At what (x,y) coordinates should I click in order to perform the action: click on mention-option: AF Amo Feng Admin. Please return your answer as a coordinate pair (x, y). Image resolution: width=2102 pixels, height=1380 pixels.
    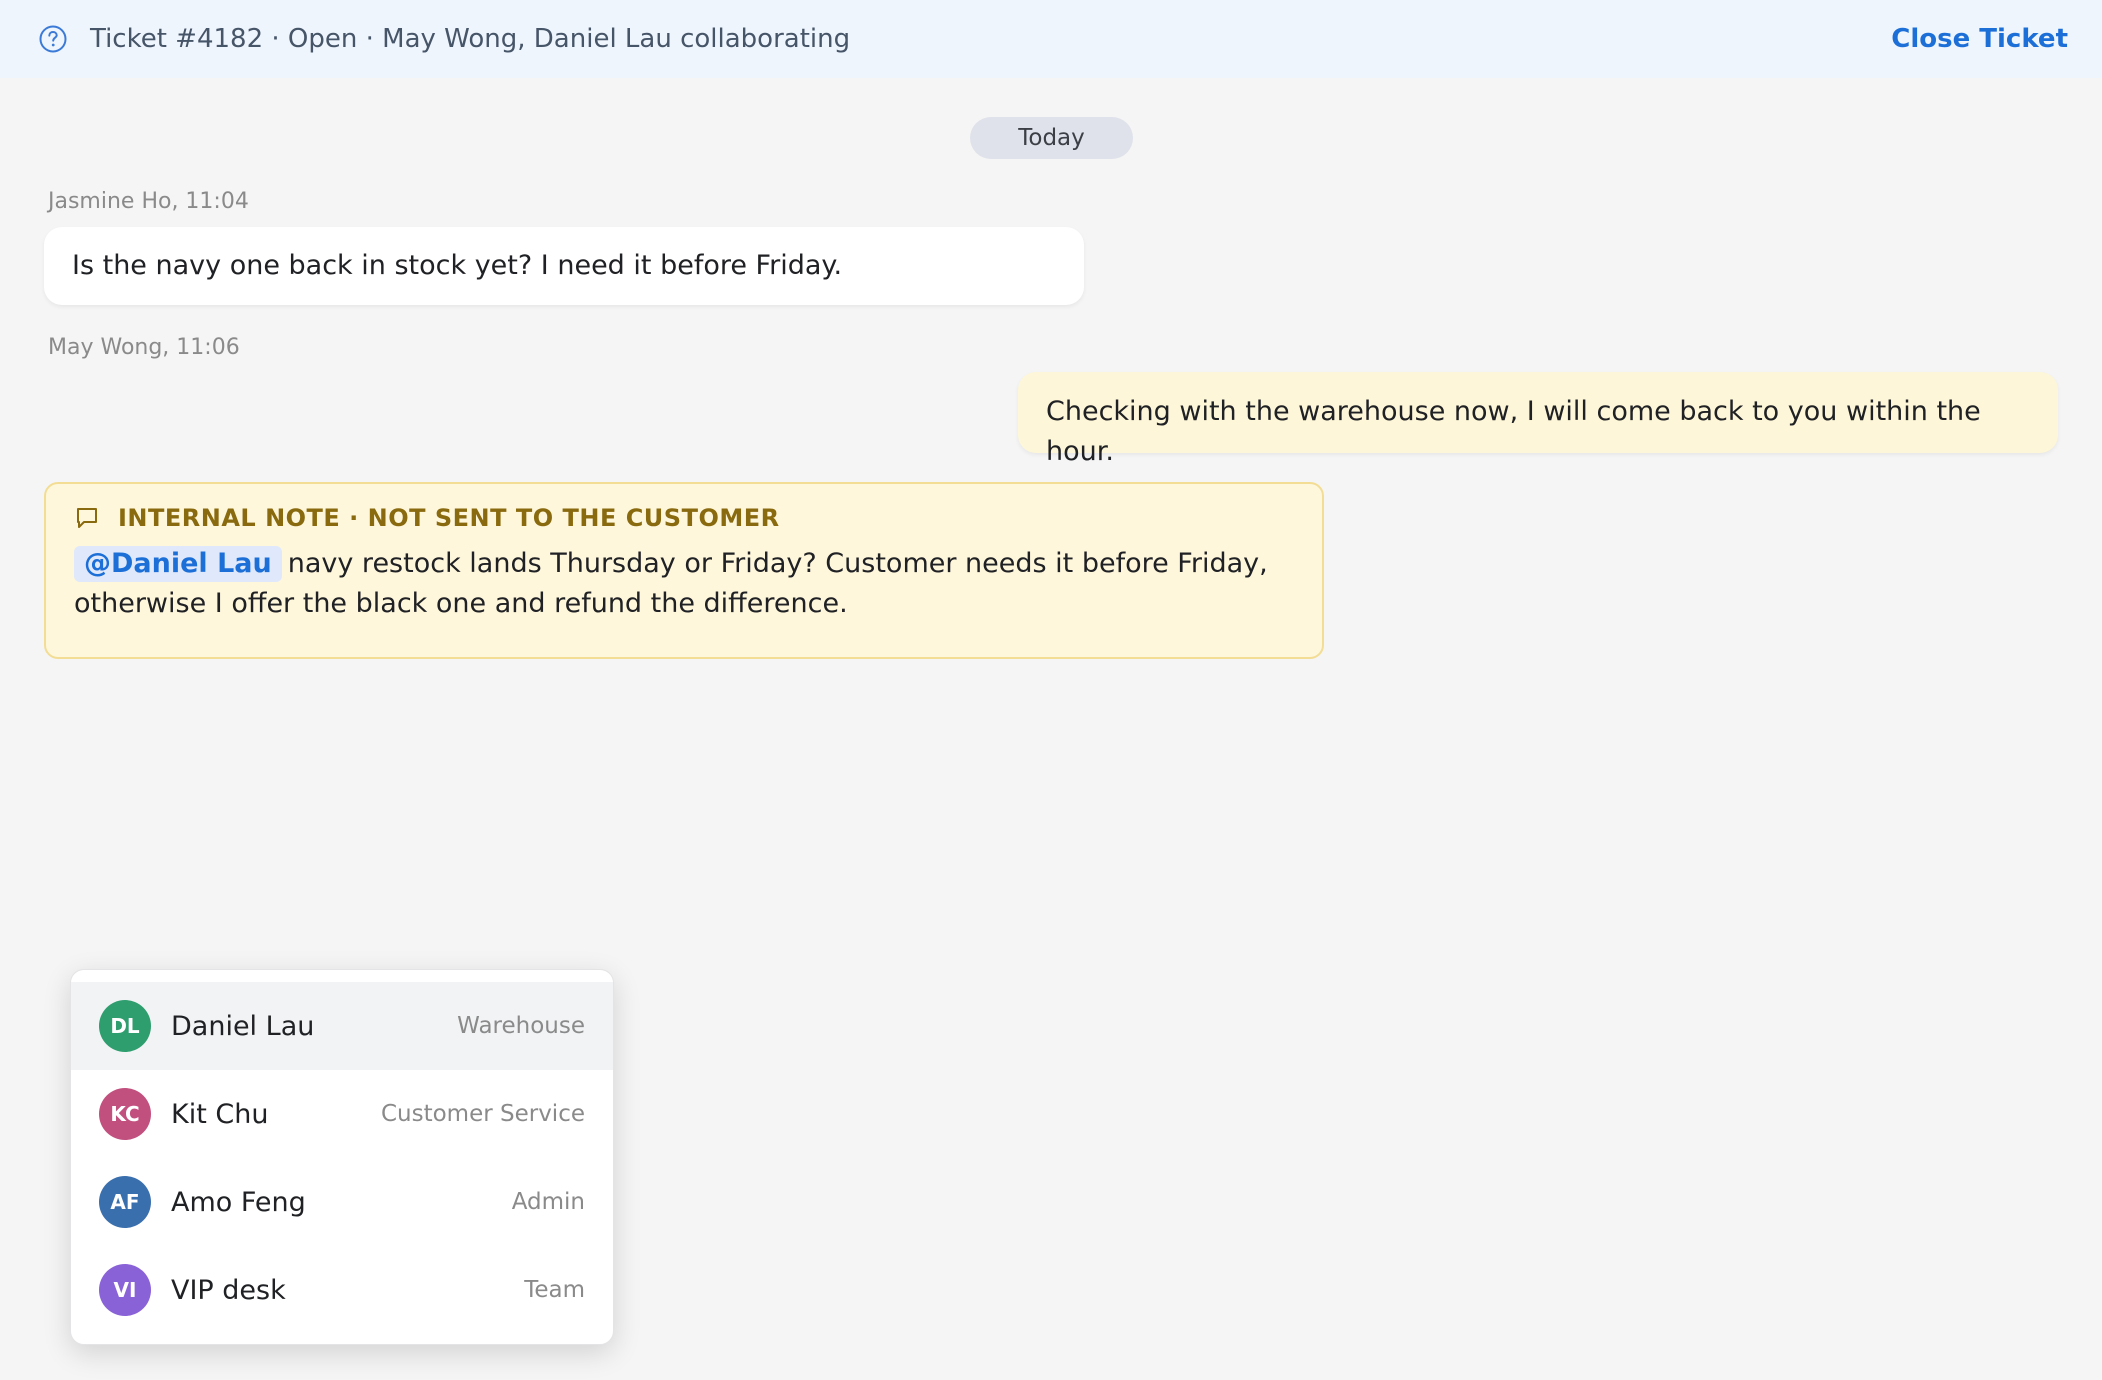
    Looking at the image, I should click on (342, 1202).